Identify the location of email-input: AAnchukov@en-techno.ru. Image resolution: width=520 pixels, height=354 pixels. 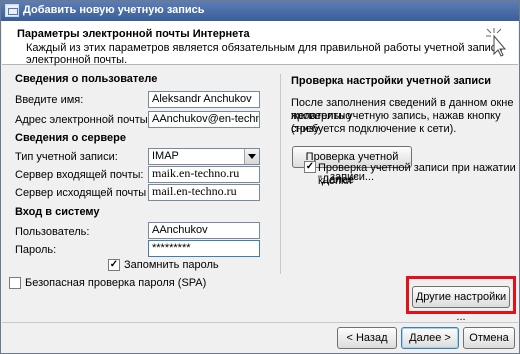
(204, 119).